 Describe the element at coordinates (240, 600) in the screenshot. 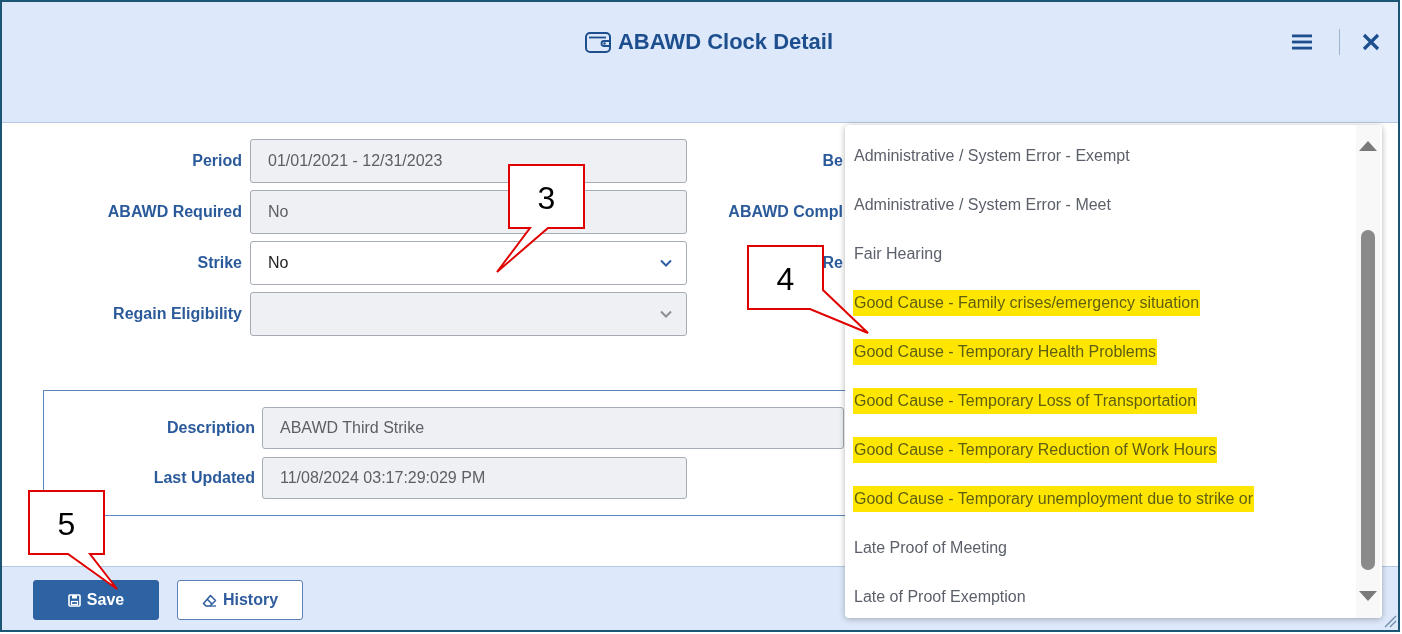

I see `history-button: History` at that location.